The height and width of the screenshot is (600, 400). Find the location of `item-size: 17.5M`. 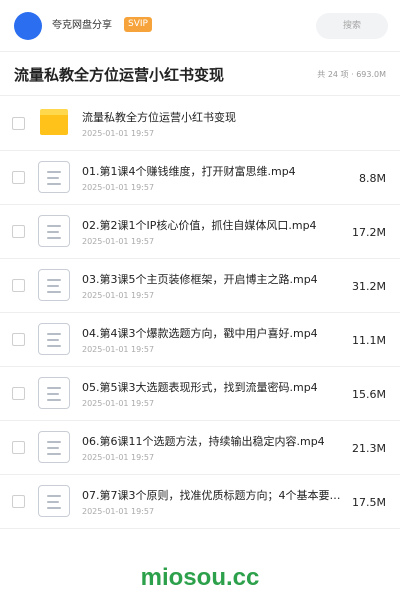

item-size: 17.5M is located at coordinates (369, 502).